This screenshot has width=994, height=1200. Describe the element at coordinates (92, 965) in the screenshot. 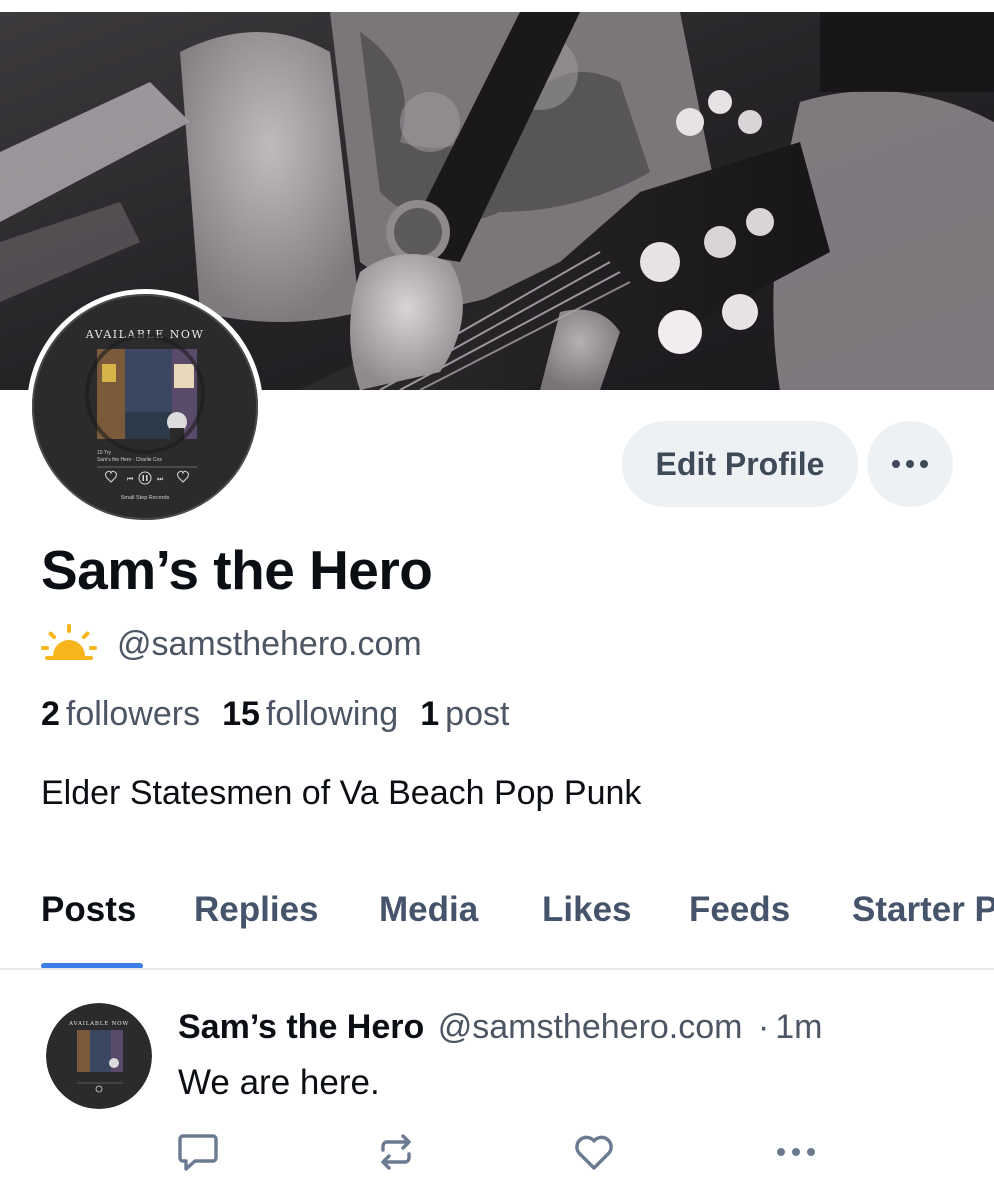

I see `active-tab-indicator` at that location.